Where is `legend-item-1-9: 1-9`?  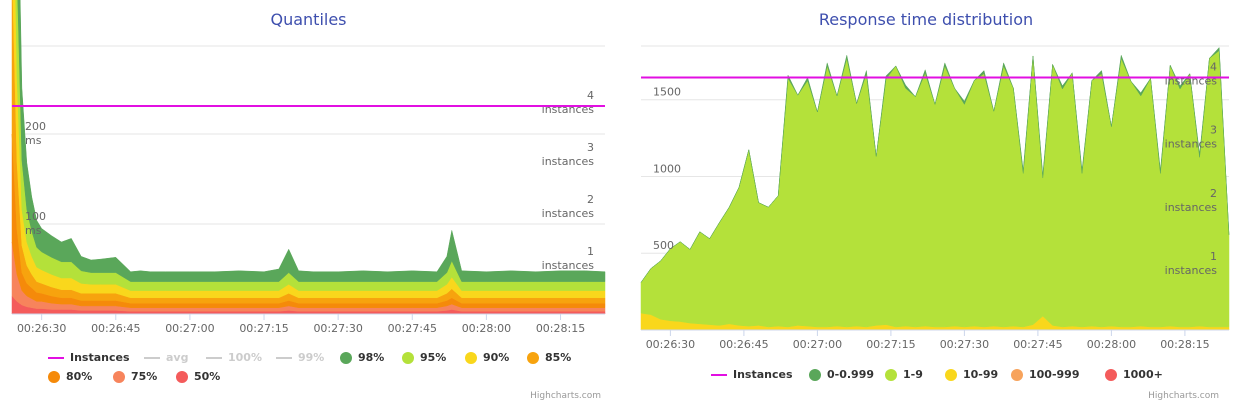
legend-item-1-9: 1-9 is located at coordinates (904, 374).